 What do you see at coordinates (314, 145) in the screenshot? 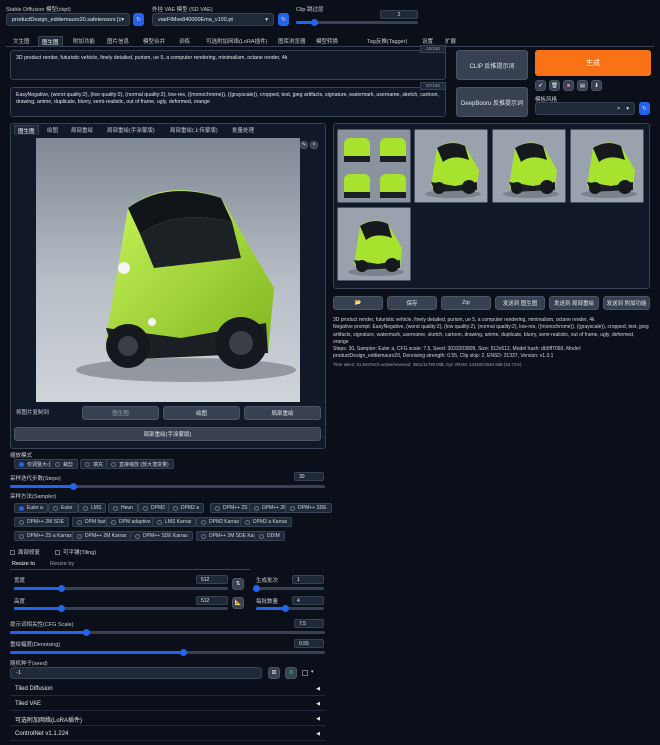
I see `clear-image-button: ×` at bounding box center [314, 145].